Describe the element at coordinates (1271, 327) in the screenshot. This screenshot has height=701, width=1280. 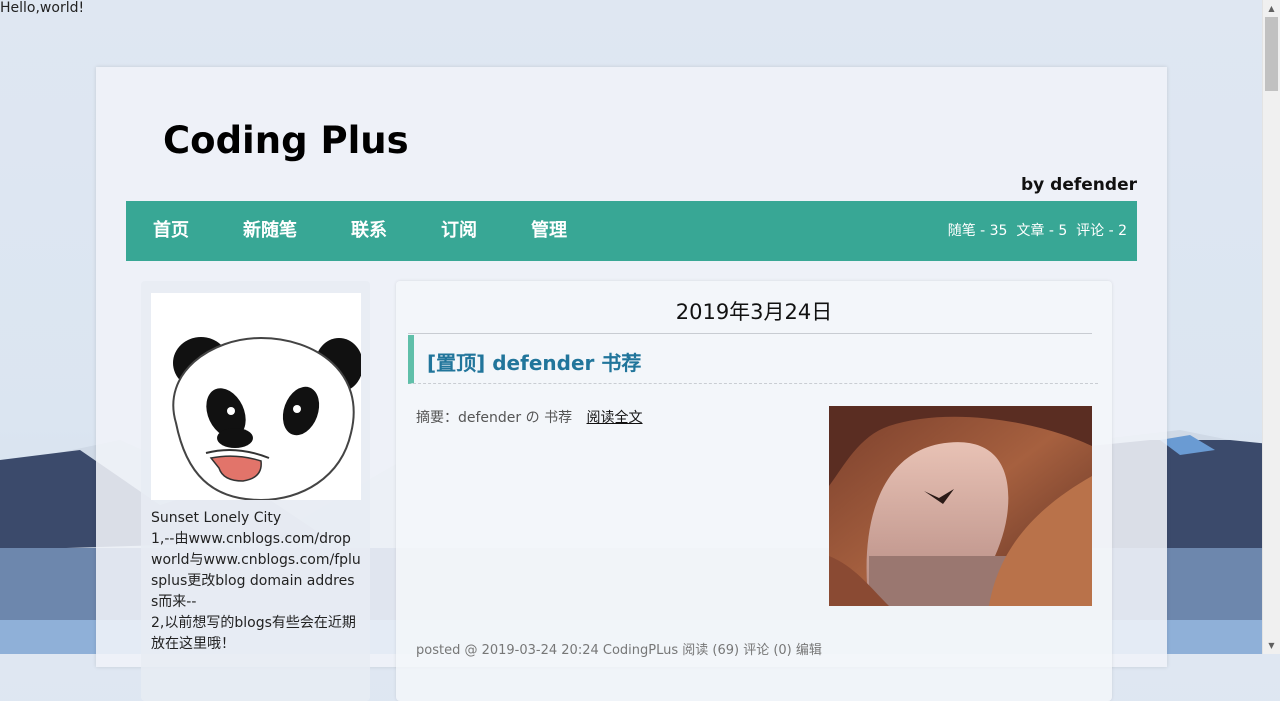
I see `vertical-scrollbar: ▲ ▼` at that location.